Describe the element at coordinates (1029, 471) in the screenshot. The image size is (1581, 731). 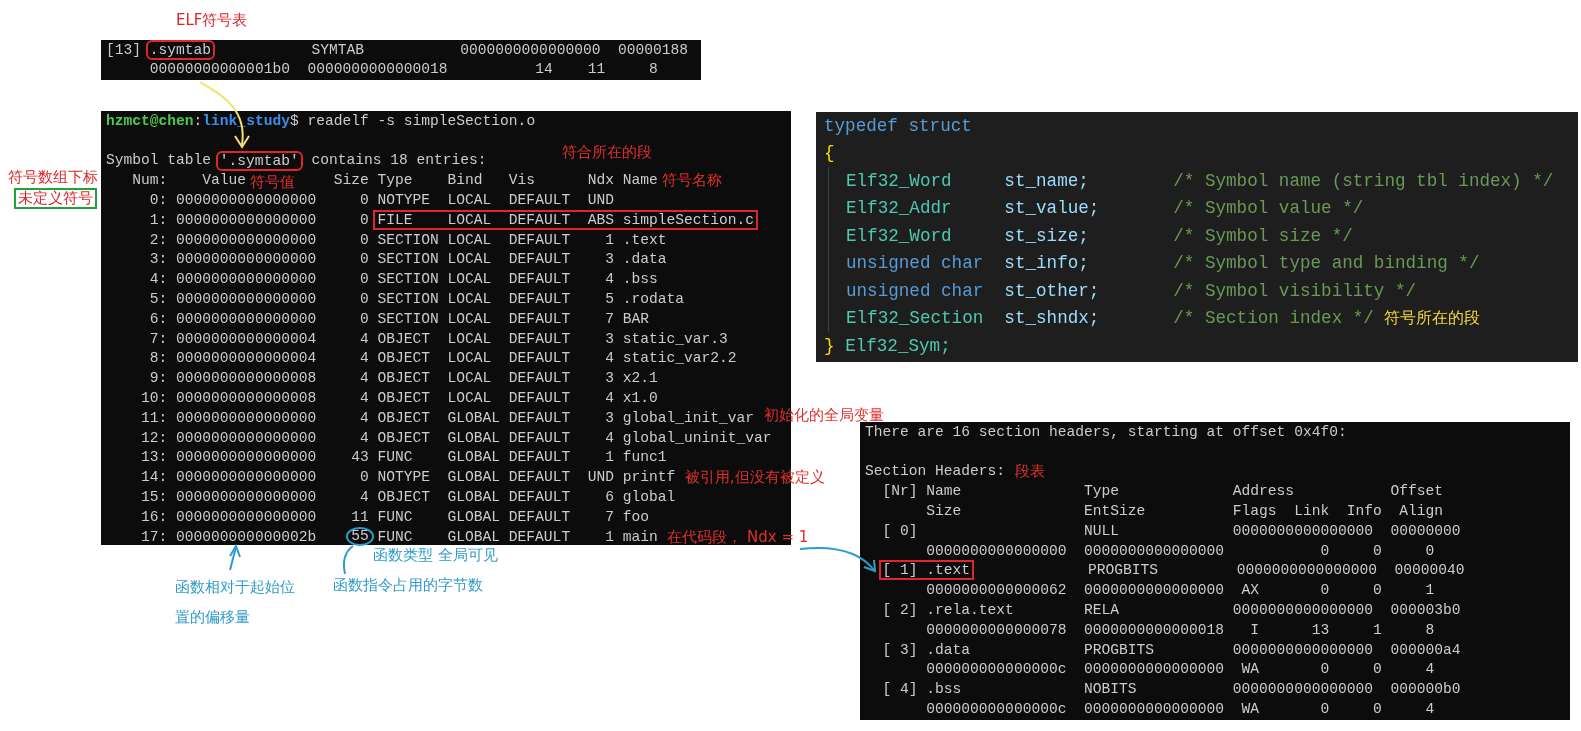
I see `annotation-label: 段表` at that location.